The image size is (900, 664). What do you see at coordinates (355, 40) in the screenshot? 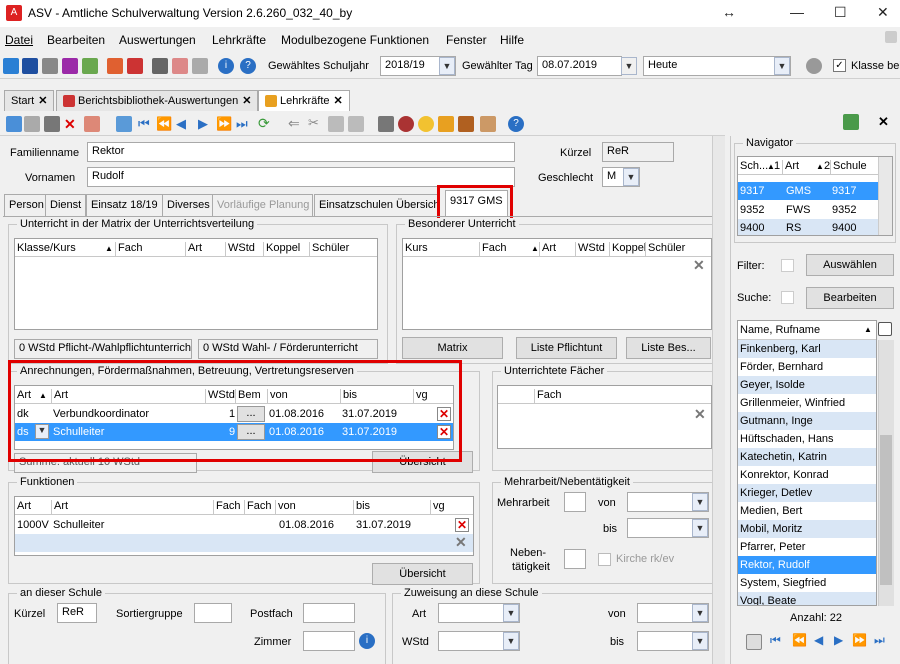
I see `menu-modulbezogene: Modulbezogene Funktionen` at bounding box center [355, 40].